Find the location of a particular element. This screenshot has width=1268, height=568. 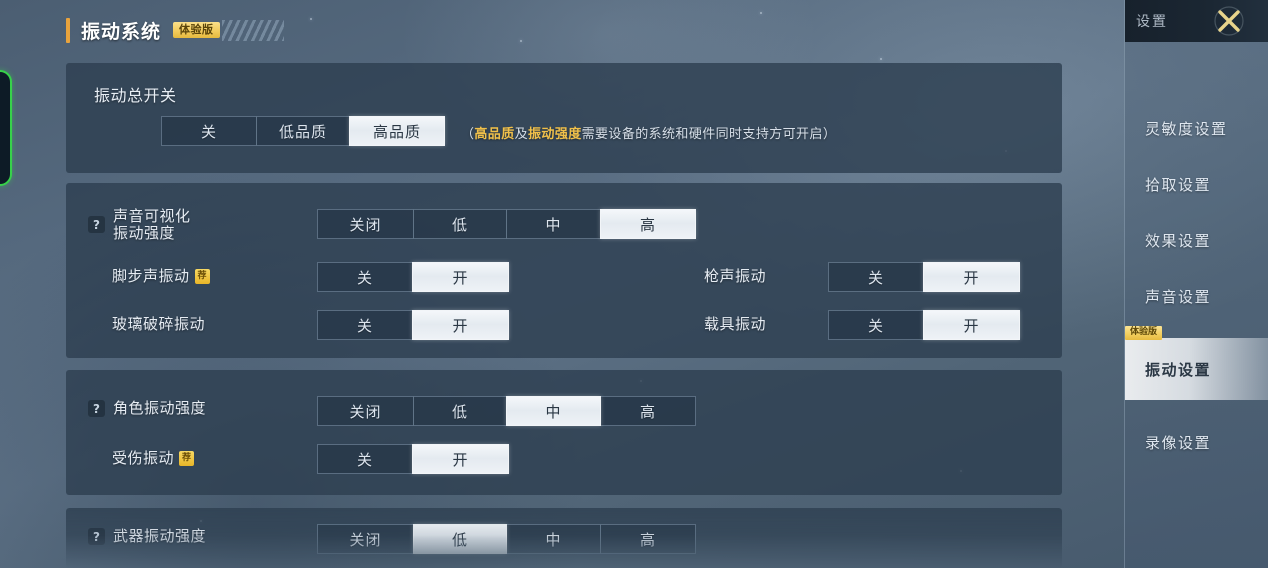

glass-break-vibration-label-group: 玻璃破碎振动 is located at coordinates (158, 324).